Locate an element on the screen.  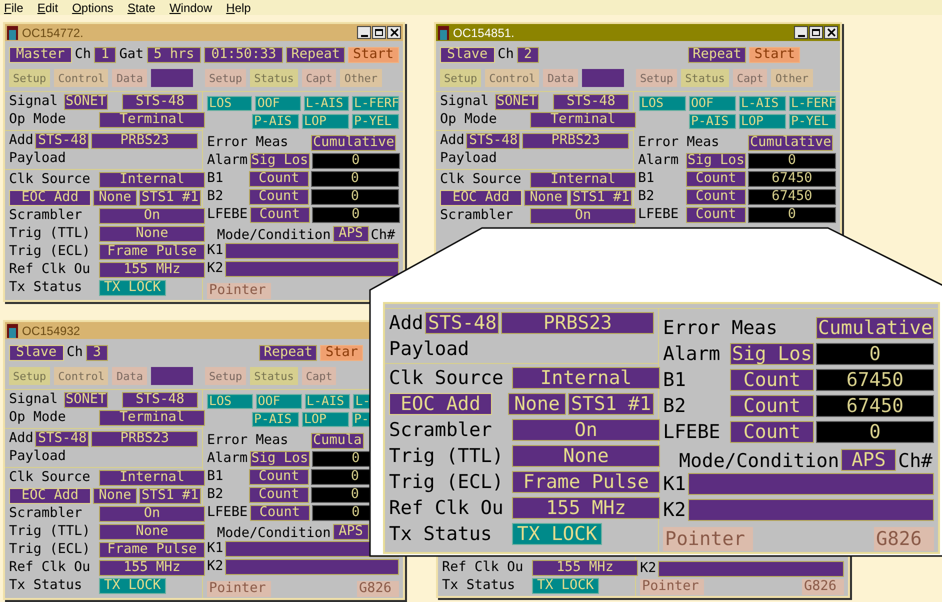
field-label: B1 is located at coordinates (646, 179).